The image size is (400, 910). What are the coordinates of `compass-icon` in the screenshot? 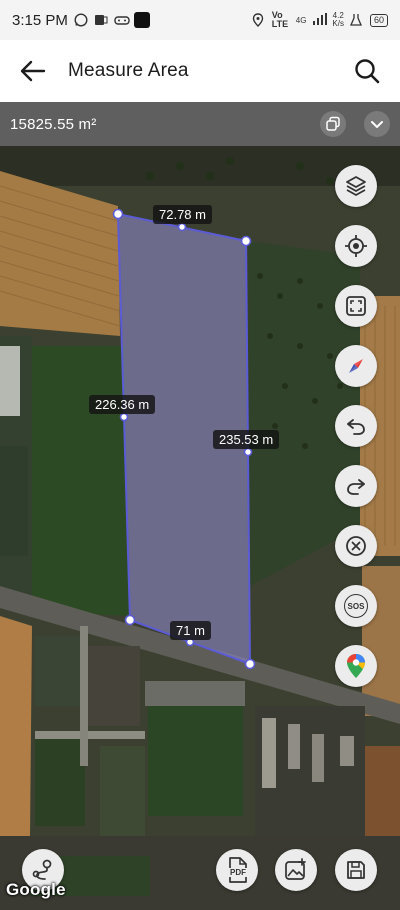 It's located at (356, 366).